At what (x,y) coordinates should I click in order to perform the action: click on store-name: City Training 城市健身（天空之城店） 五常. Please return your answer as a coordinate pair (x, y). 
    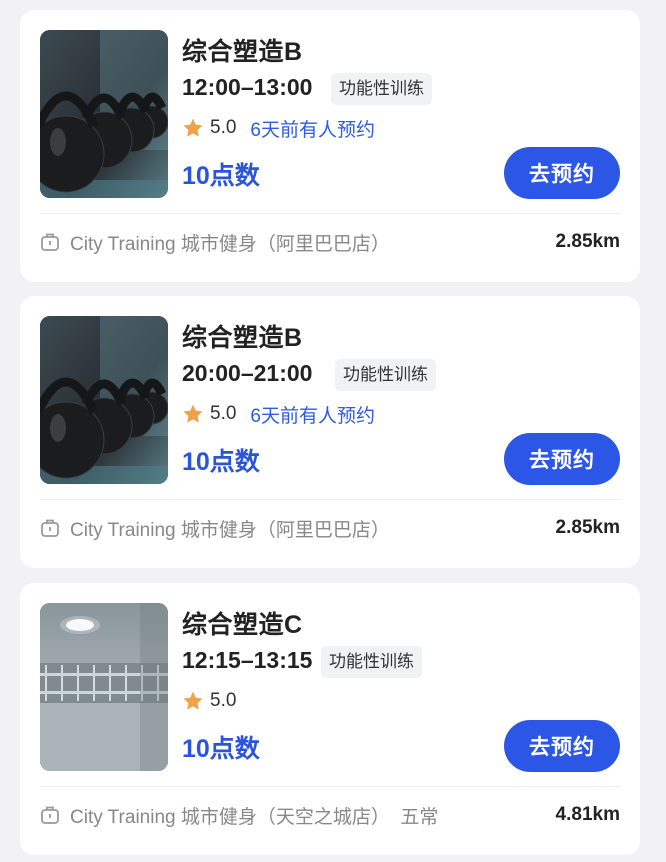
    Looking at the image, I should click on (254, 817).